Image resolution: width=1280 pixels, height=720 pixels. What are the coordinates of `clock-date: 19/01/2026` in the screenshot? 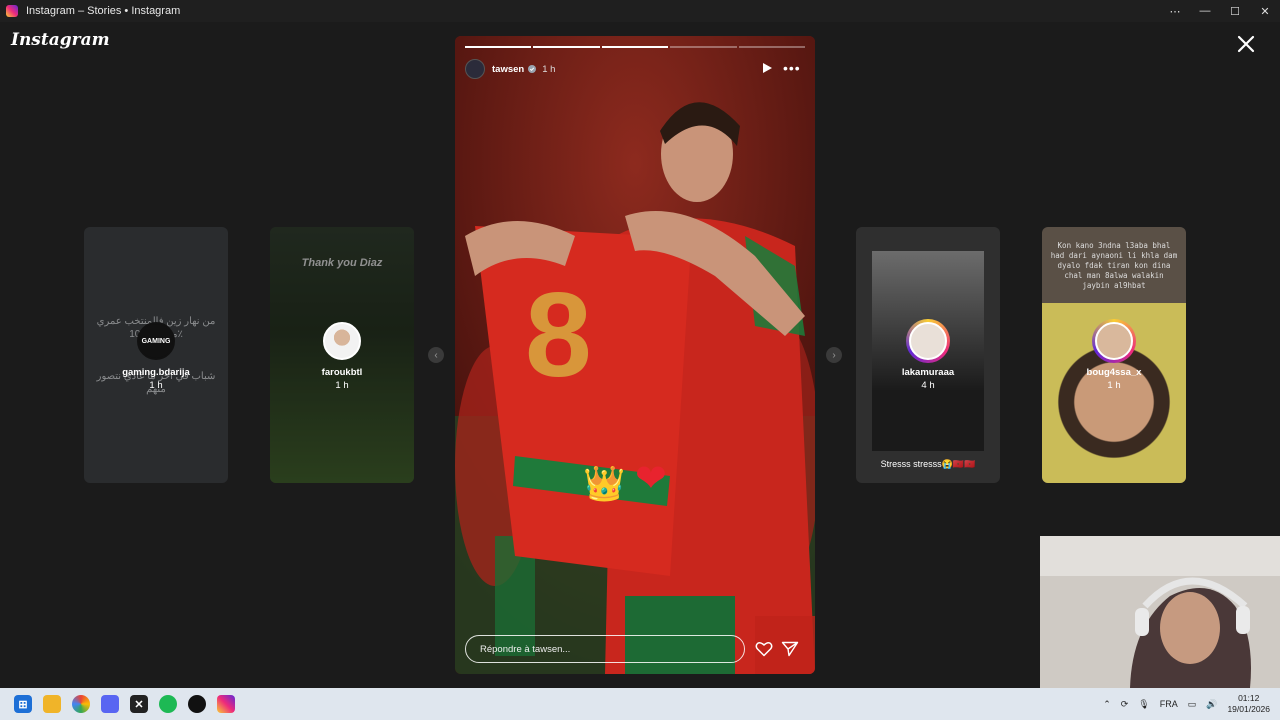 It's located at (1248, 709).